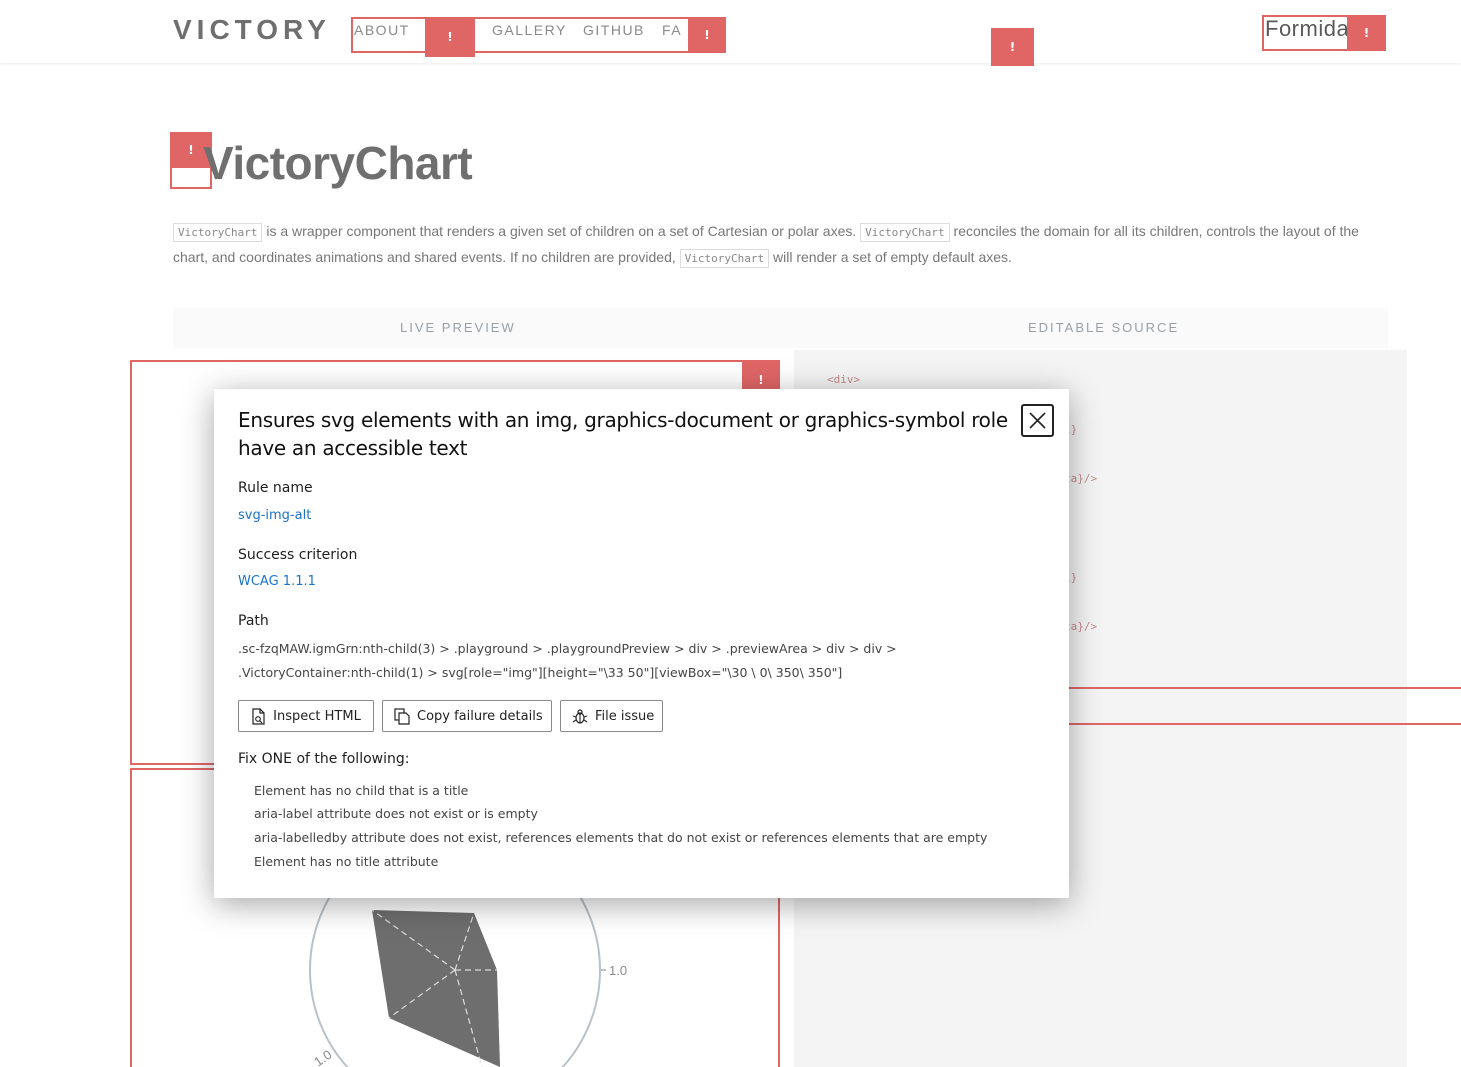  I want to click on inspect-html-label: Inspect HTML, so click(317, 716).